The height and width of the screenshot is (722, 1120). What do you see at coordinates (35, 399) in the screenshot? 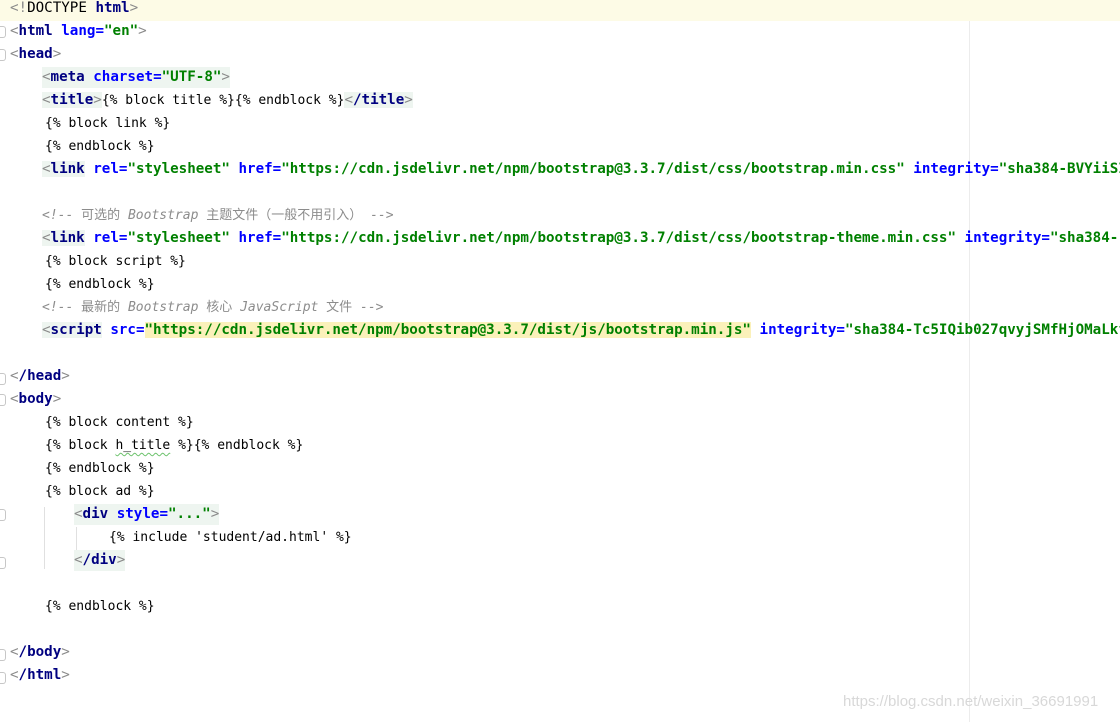
I see `tag-name: body` at bounding box center [35, 399].